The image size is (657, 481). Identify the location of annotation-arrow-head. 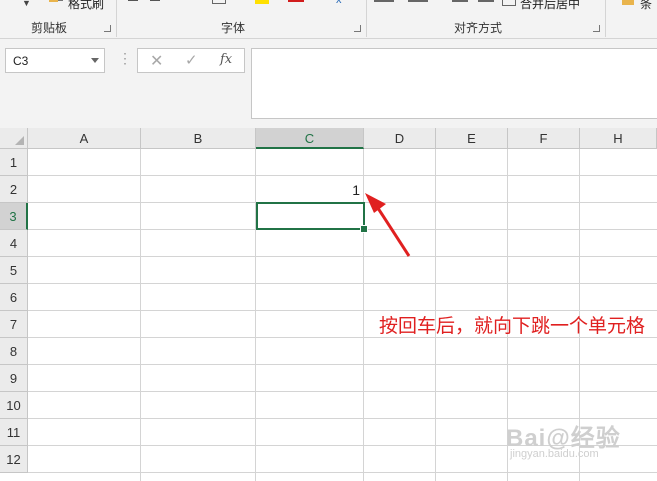
(375, 203).